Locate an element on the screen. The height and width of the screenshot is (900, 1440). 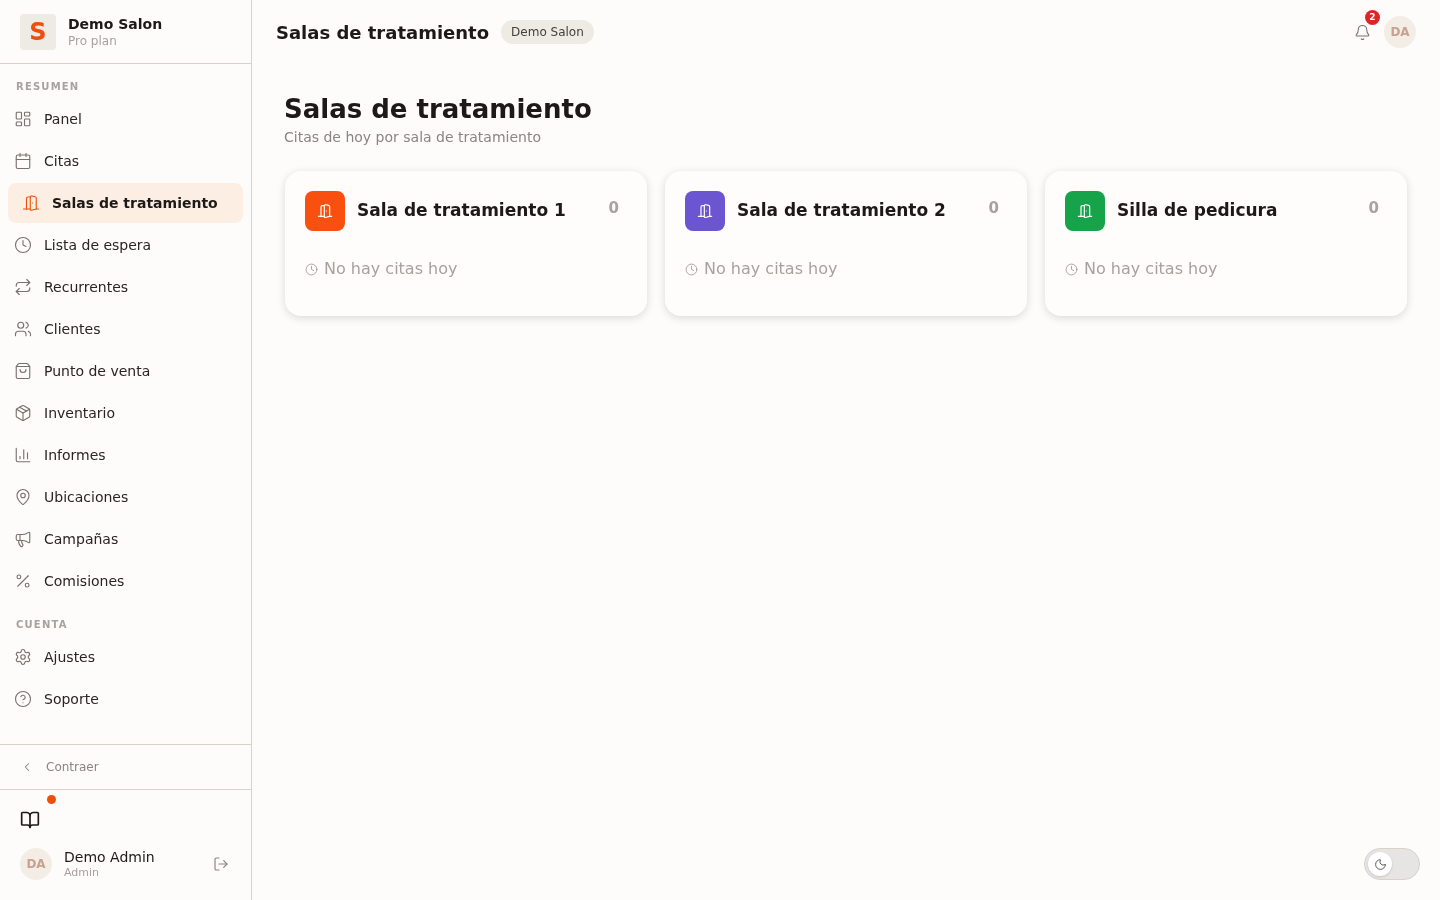
brand-logo: S is located at coordinates (38, 31).